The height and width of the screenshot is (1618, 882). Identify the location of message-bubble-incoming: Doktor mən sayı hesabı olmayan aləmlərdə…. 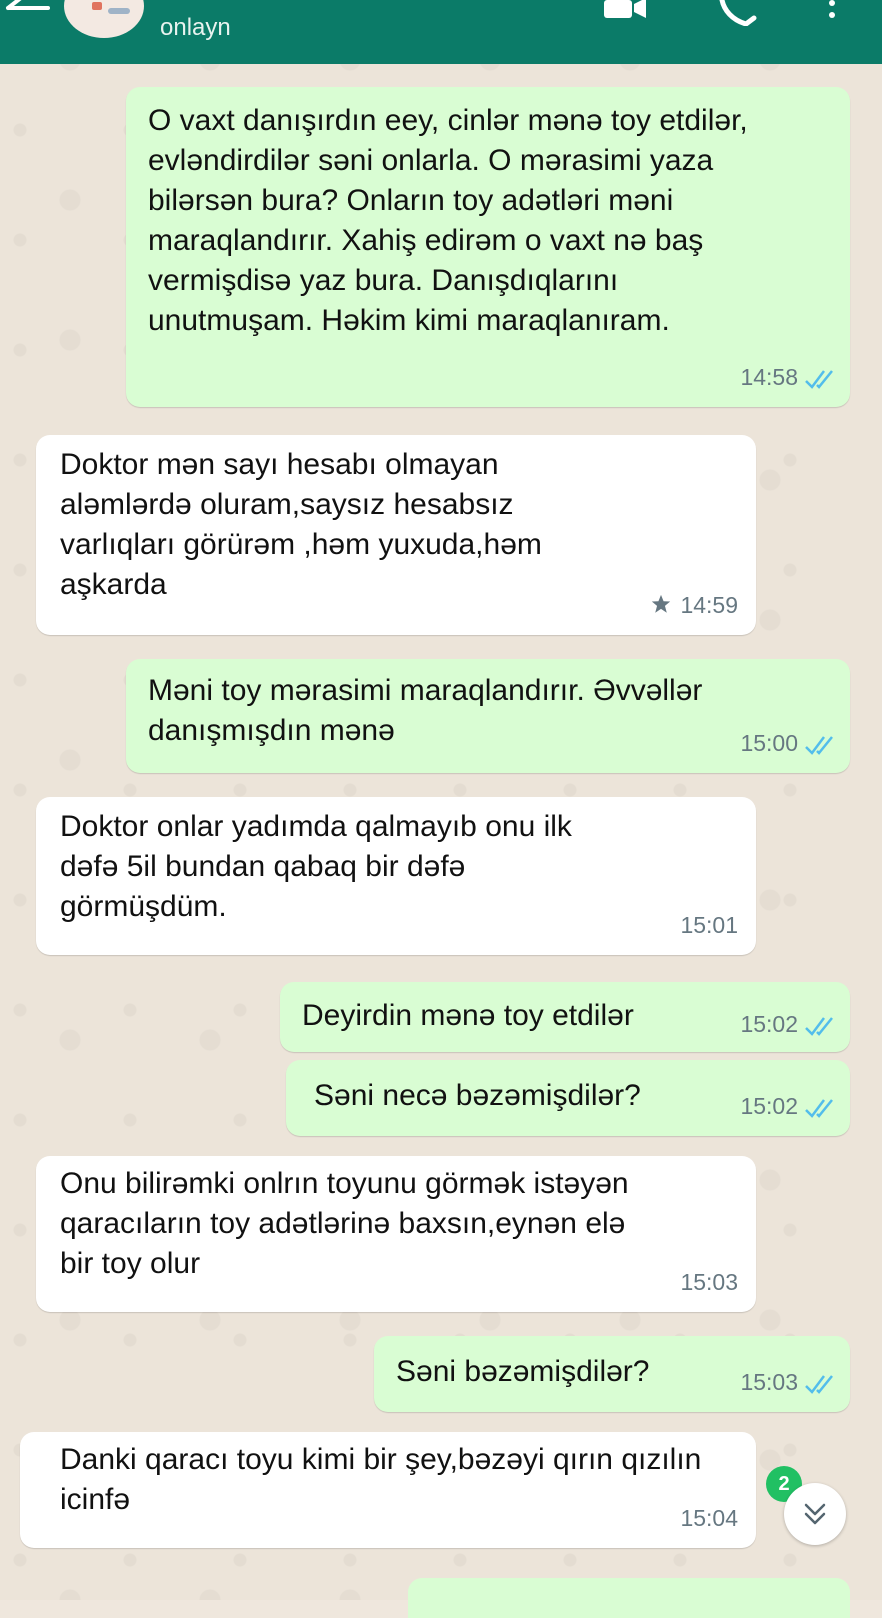
(396, 535).